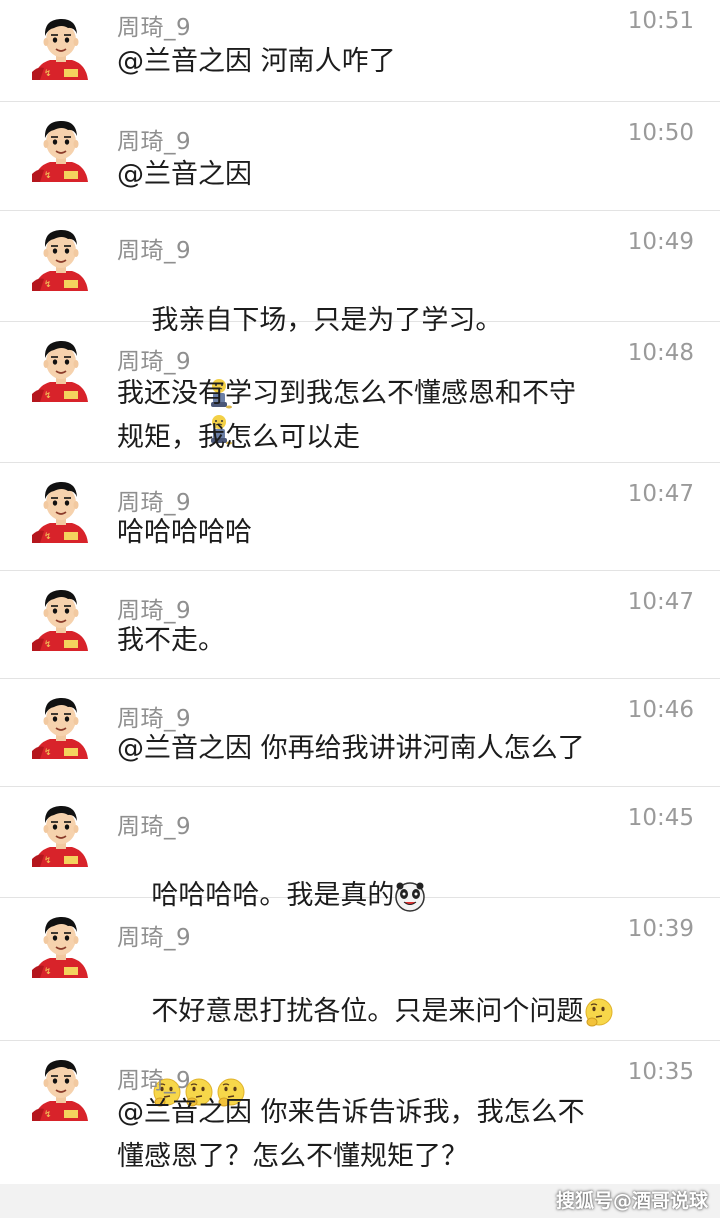 The image size is (720, 1218). I want to click on message-row: 周琦_9 10:48 我还没有学习到我怎么不懂感恩和不守 规矩，我怎么可以走, so click(360, 392).